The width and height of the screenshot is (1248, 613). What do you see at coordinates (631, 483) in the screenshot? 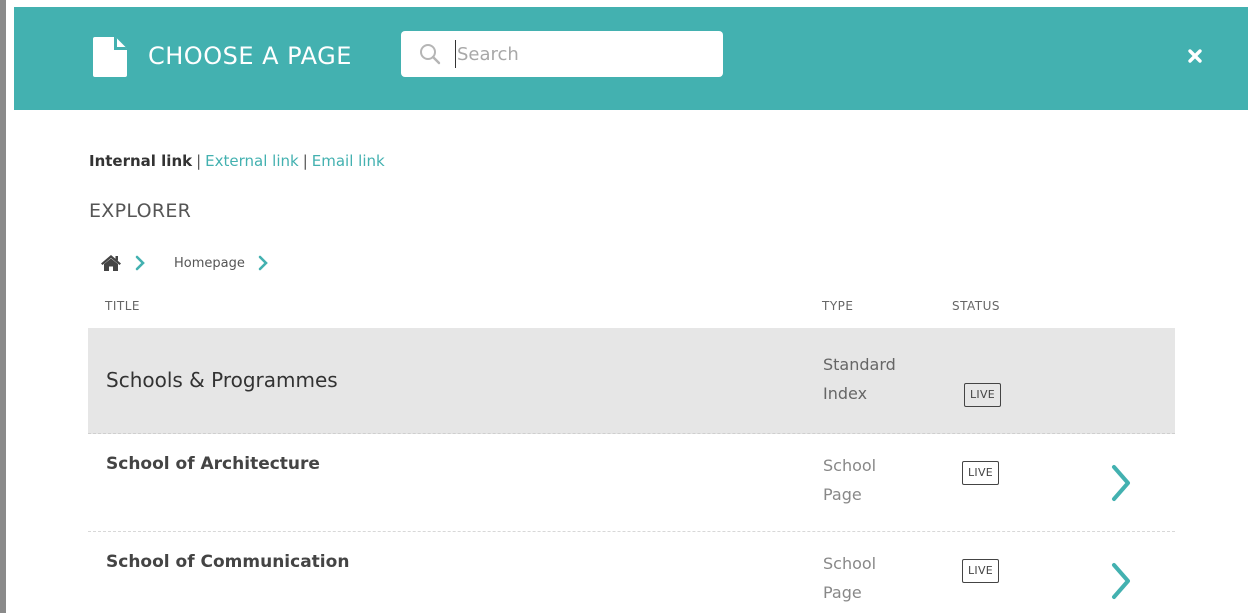
I see `table-row: School of Architecture School Page LIVE` at bounding box center [631, 483].